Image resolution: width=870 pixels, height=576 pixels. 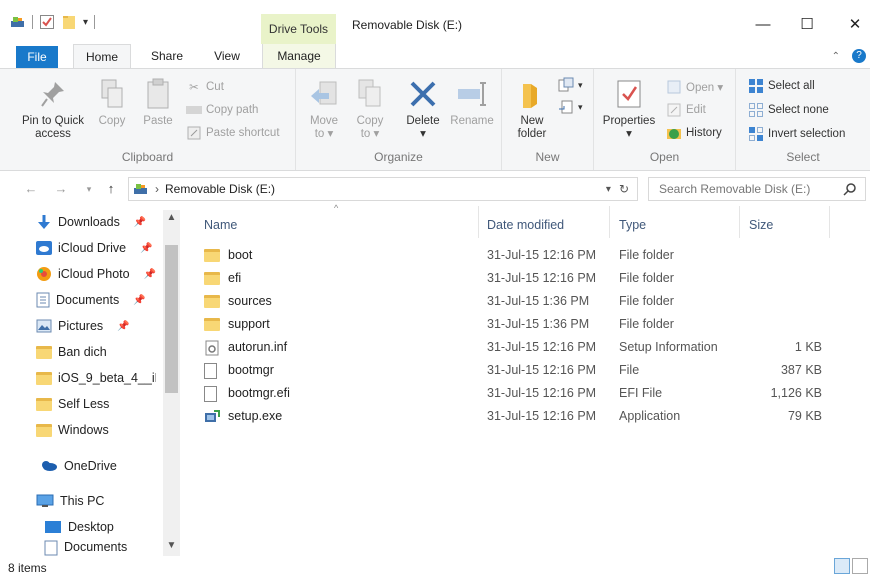 What do you see at coordinates (859, 56) in the screenshot?
I see `help-icon: ?` at bounding box center [859, 56].